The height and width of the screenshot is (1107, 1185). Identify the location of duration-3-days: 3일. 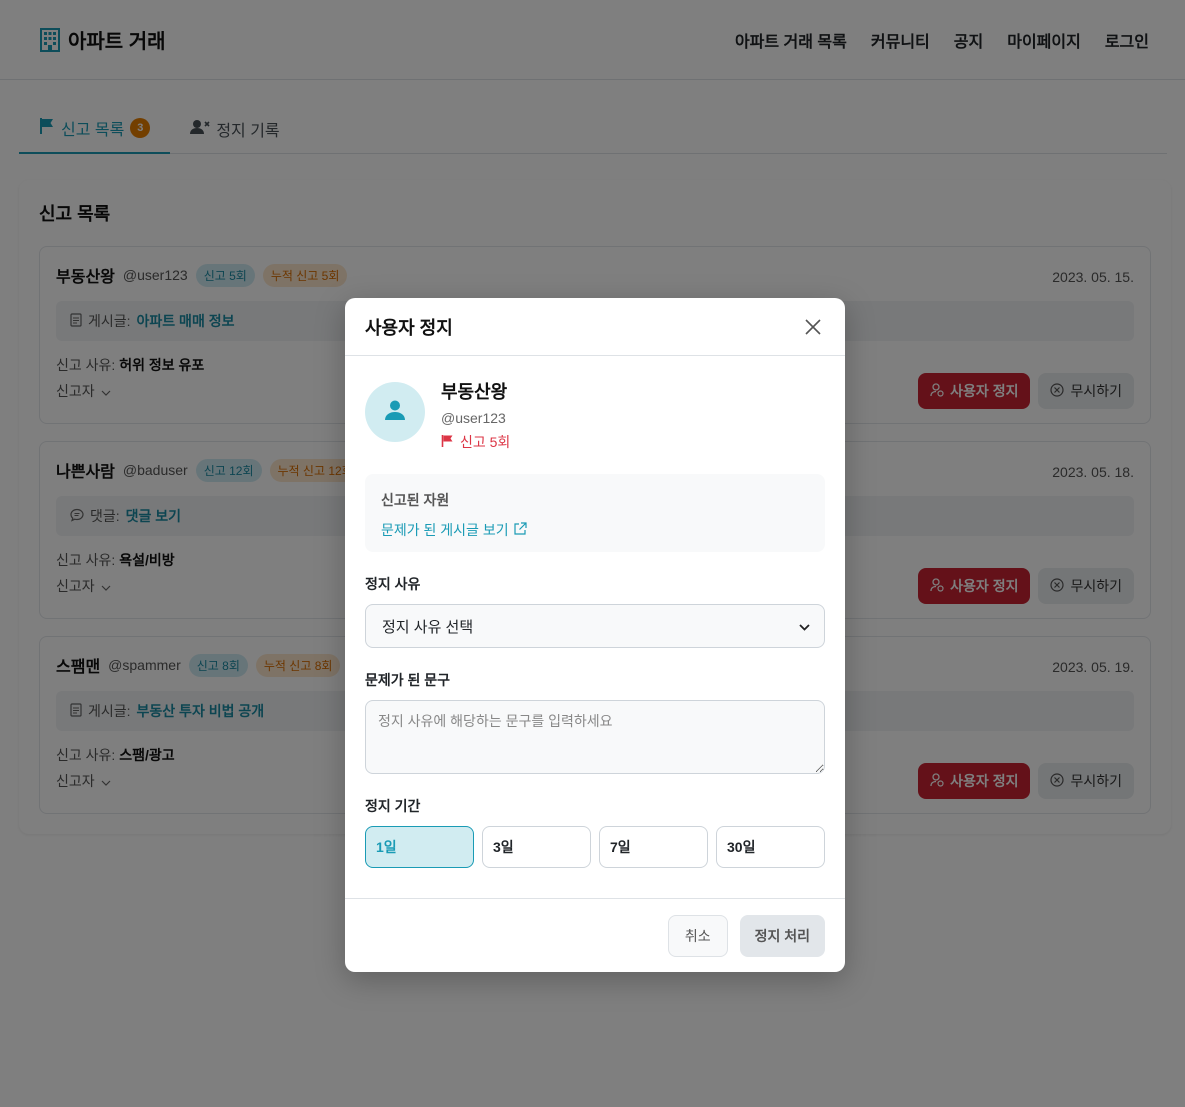
(536, 847).